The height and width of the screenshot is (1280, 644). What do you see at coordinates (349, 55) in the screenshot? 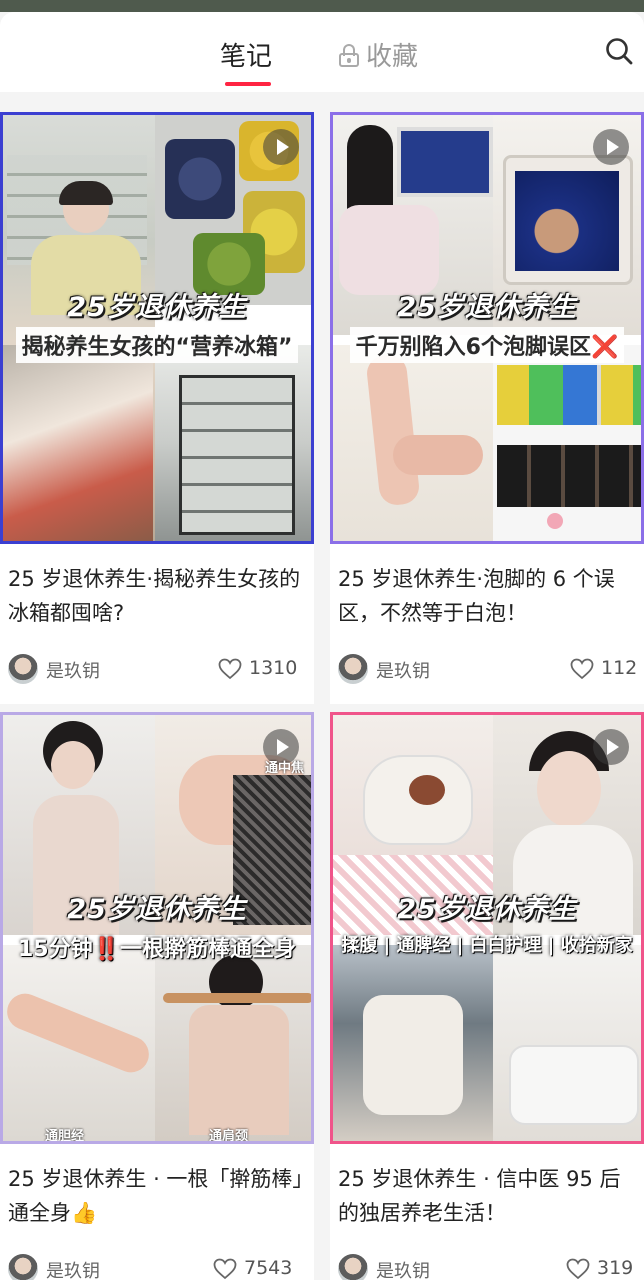
I see `lock-icon` at bounding box center [349, 55].